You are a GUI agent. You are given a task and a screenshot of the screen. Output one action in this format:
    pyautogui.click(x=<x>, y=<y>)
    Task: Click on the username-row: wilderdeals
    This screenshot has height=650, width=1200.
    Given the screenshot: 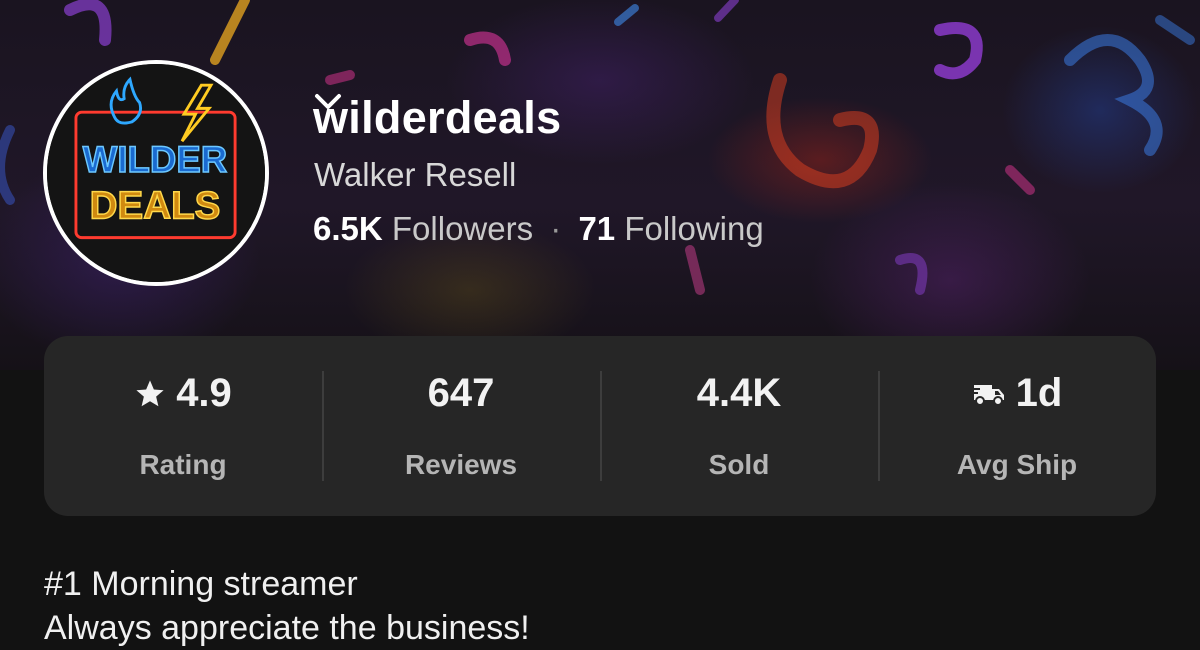 What is the action you would take?
    pyautogui.click(x=467, y=118)
    